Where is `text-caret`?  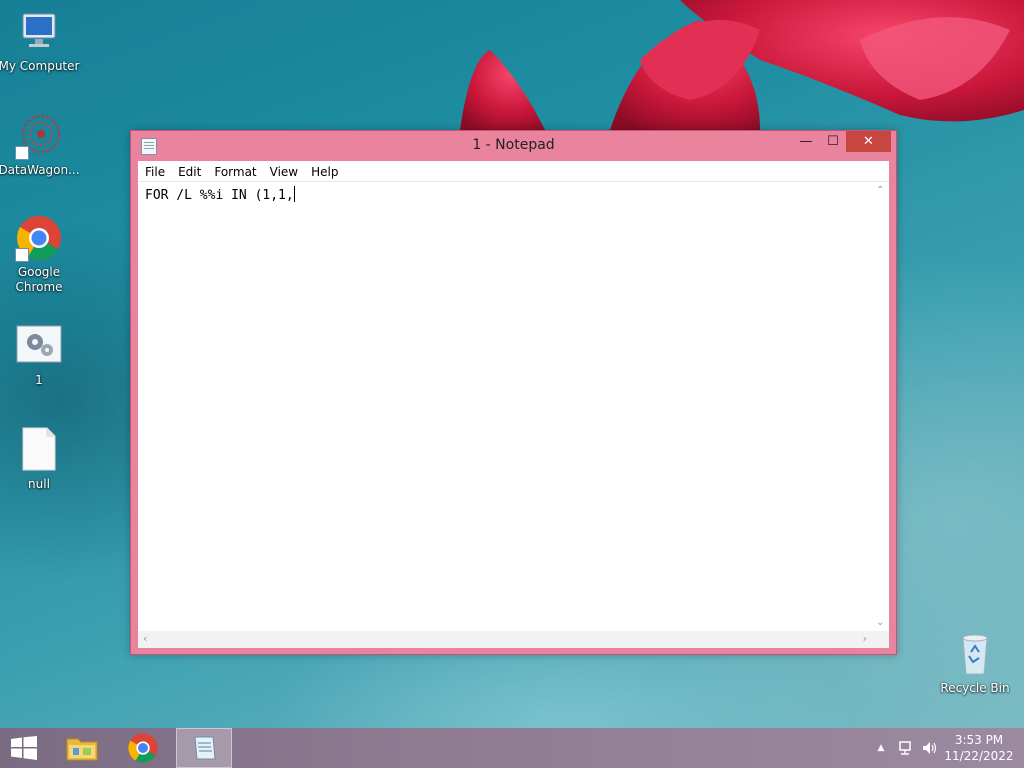 text-caret is located at coordinates (294, 194).